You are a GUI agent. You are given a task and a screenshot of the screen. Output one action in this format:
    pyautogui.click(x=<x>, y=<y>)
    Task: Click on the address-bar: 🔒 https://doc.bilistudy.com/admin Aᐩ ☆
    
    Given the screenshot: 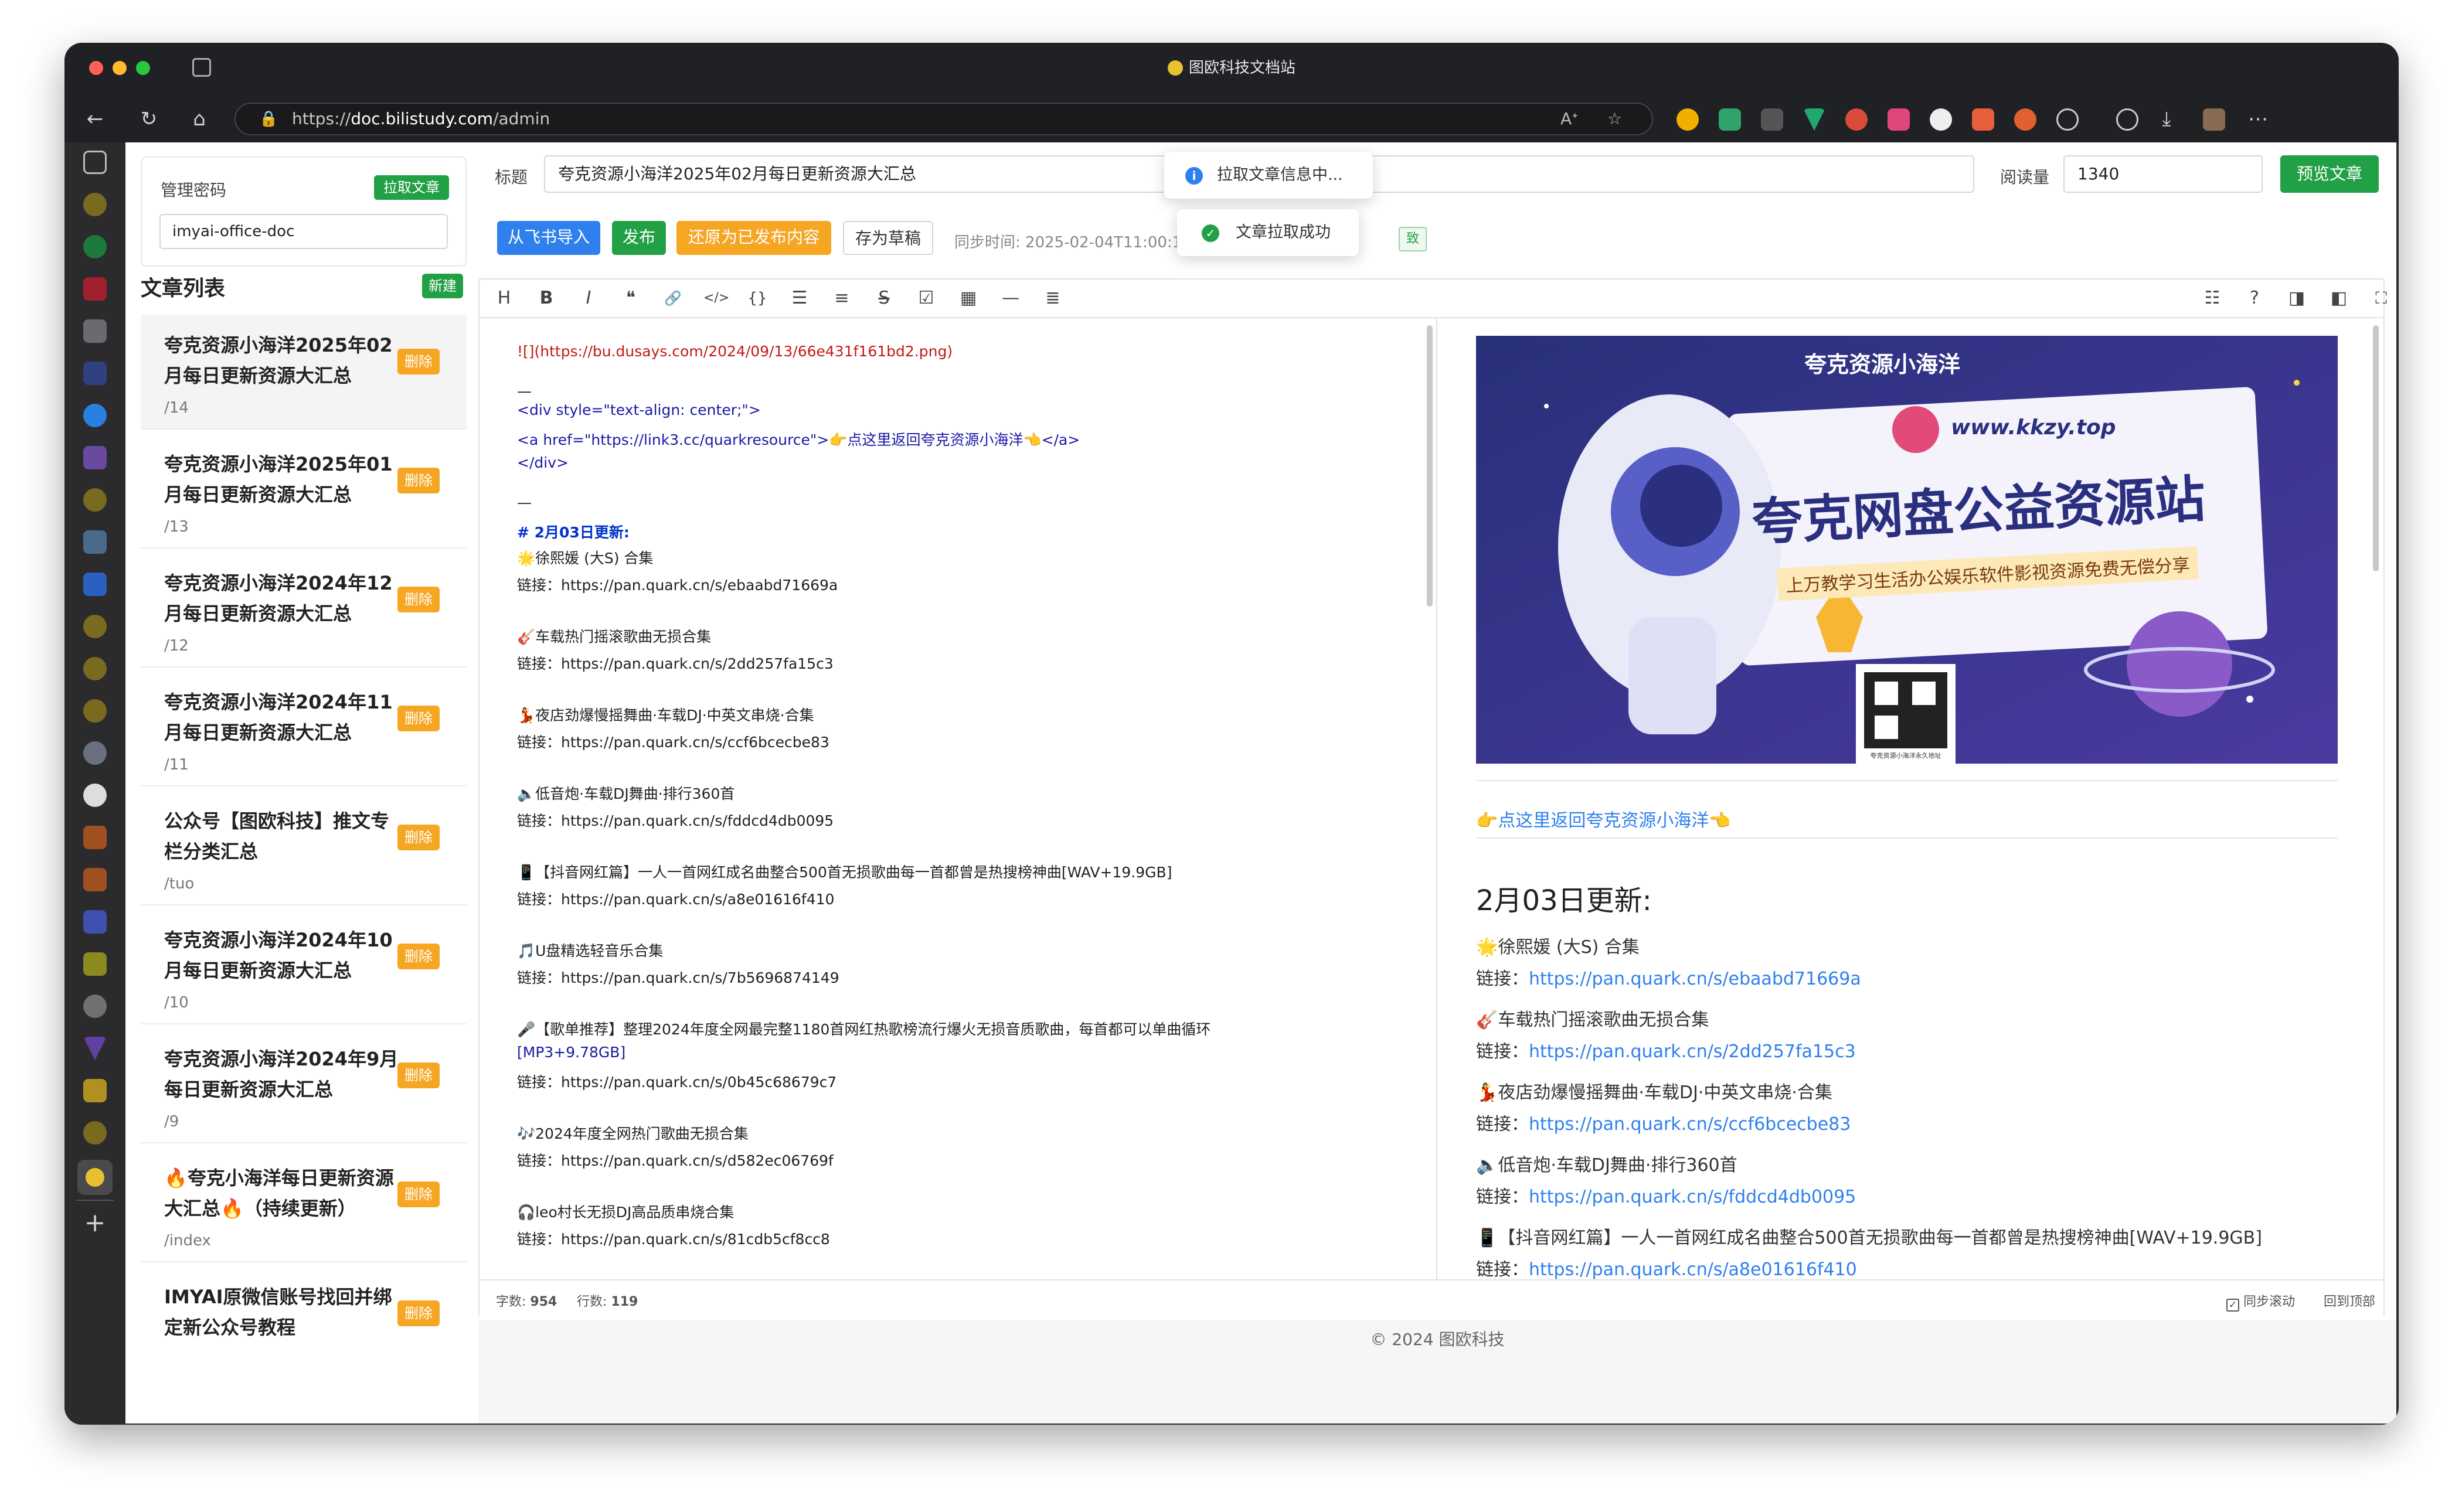 What is the action you would take?
    pyautogui.click(x=943, y=119)
    